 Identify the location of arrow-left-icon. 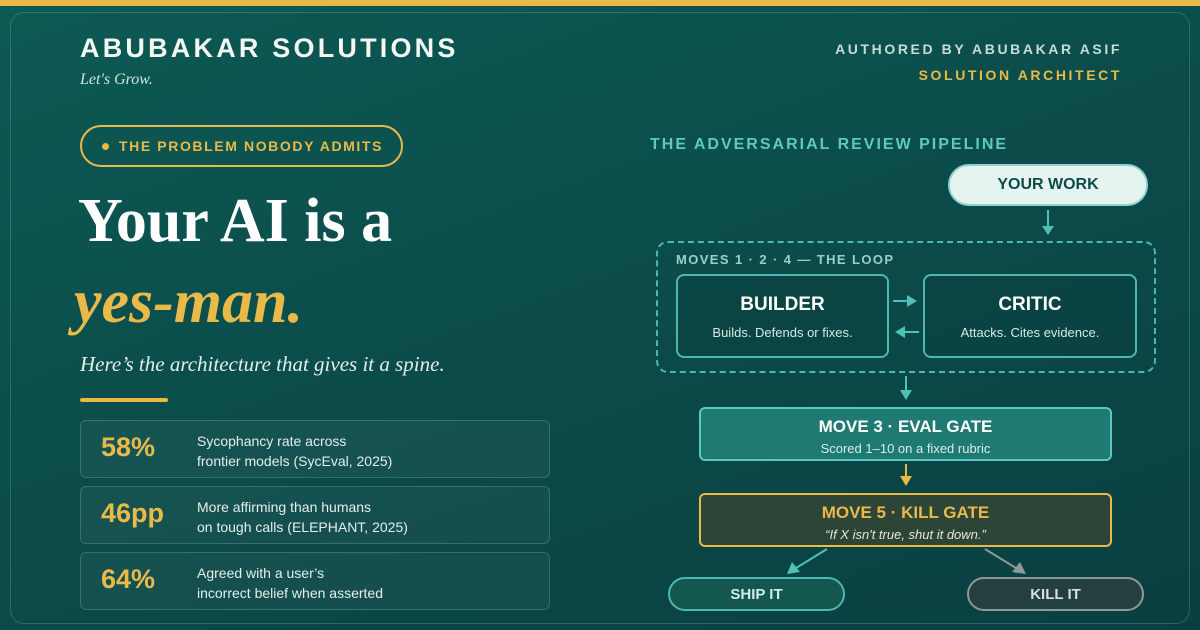
(900, 332).